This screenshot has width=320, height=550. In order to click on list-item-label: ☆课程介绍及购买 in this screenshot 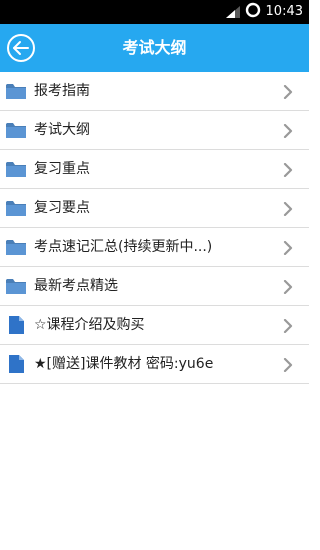, I will do `click(89, 325)`.